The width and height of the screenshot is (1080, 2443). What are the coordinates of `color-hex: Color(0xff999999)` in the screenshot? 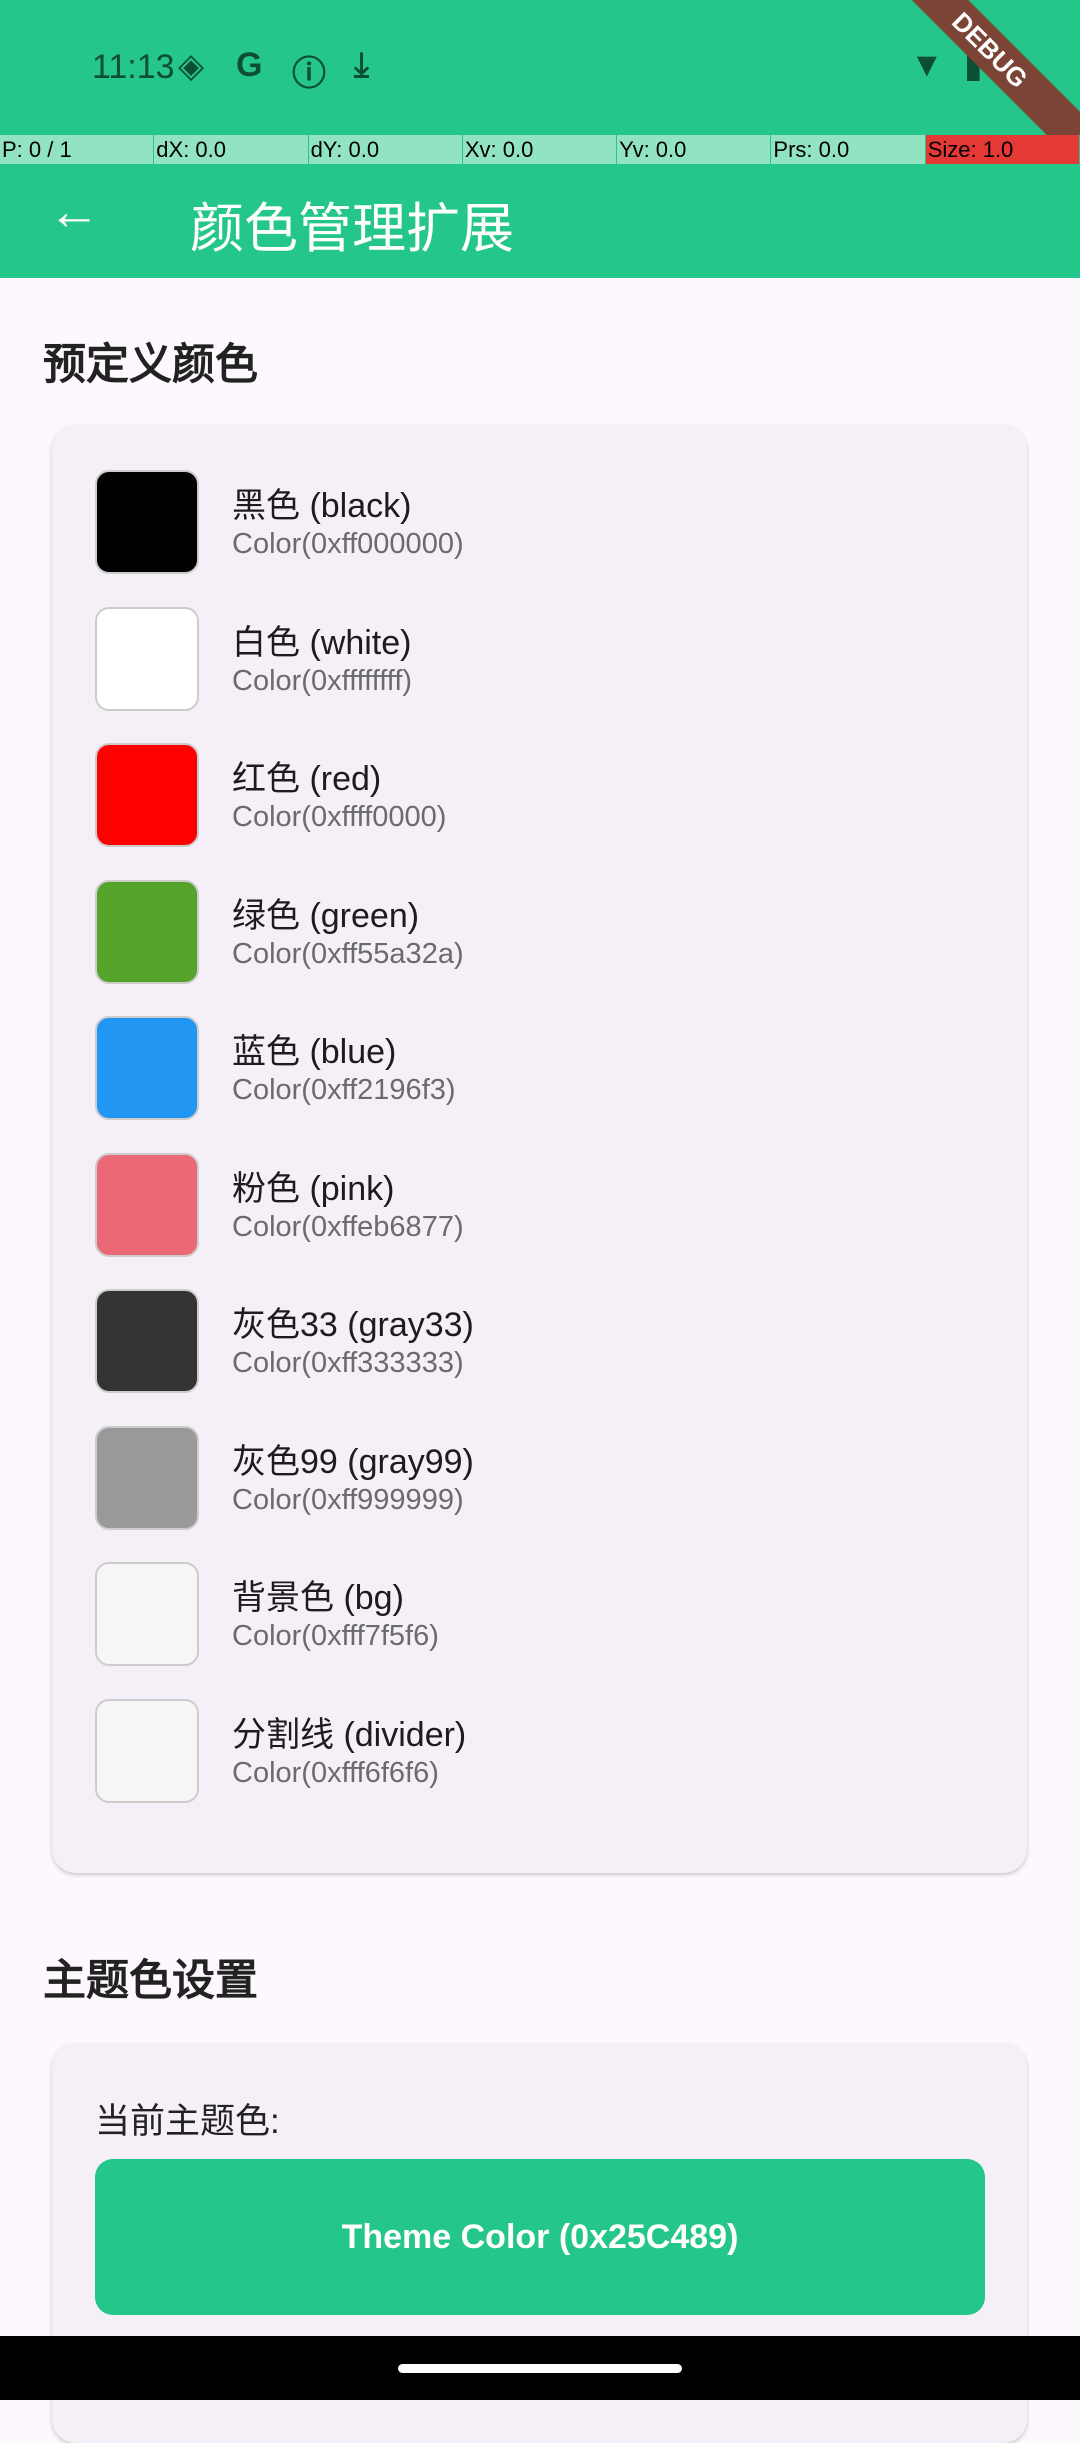 It's located at (348, 1499).